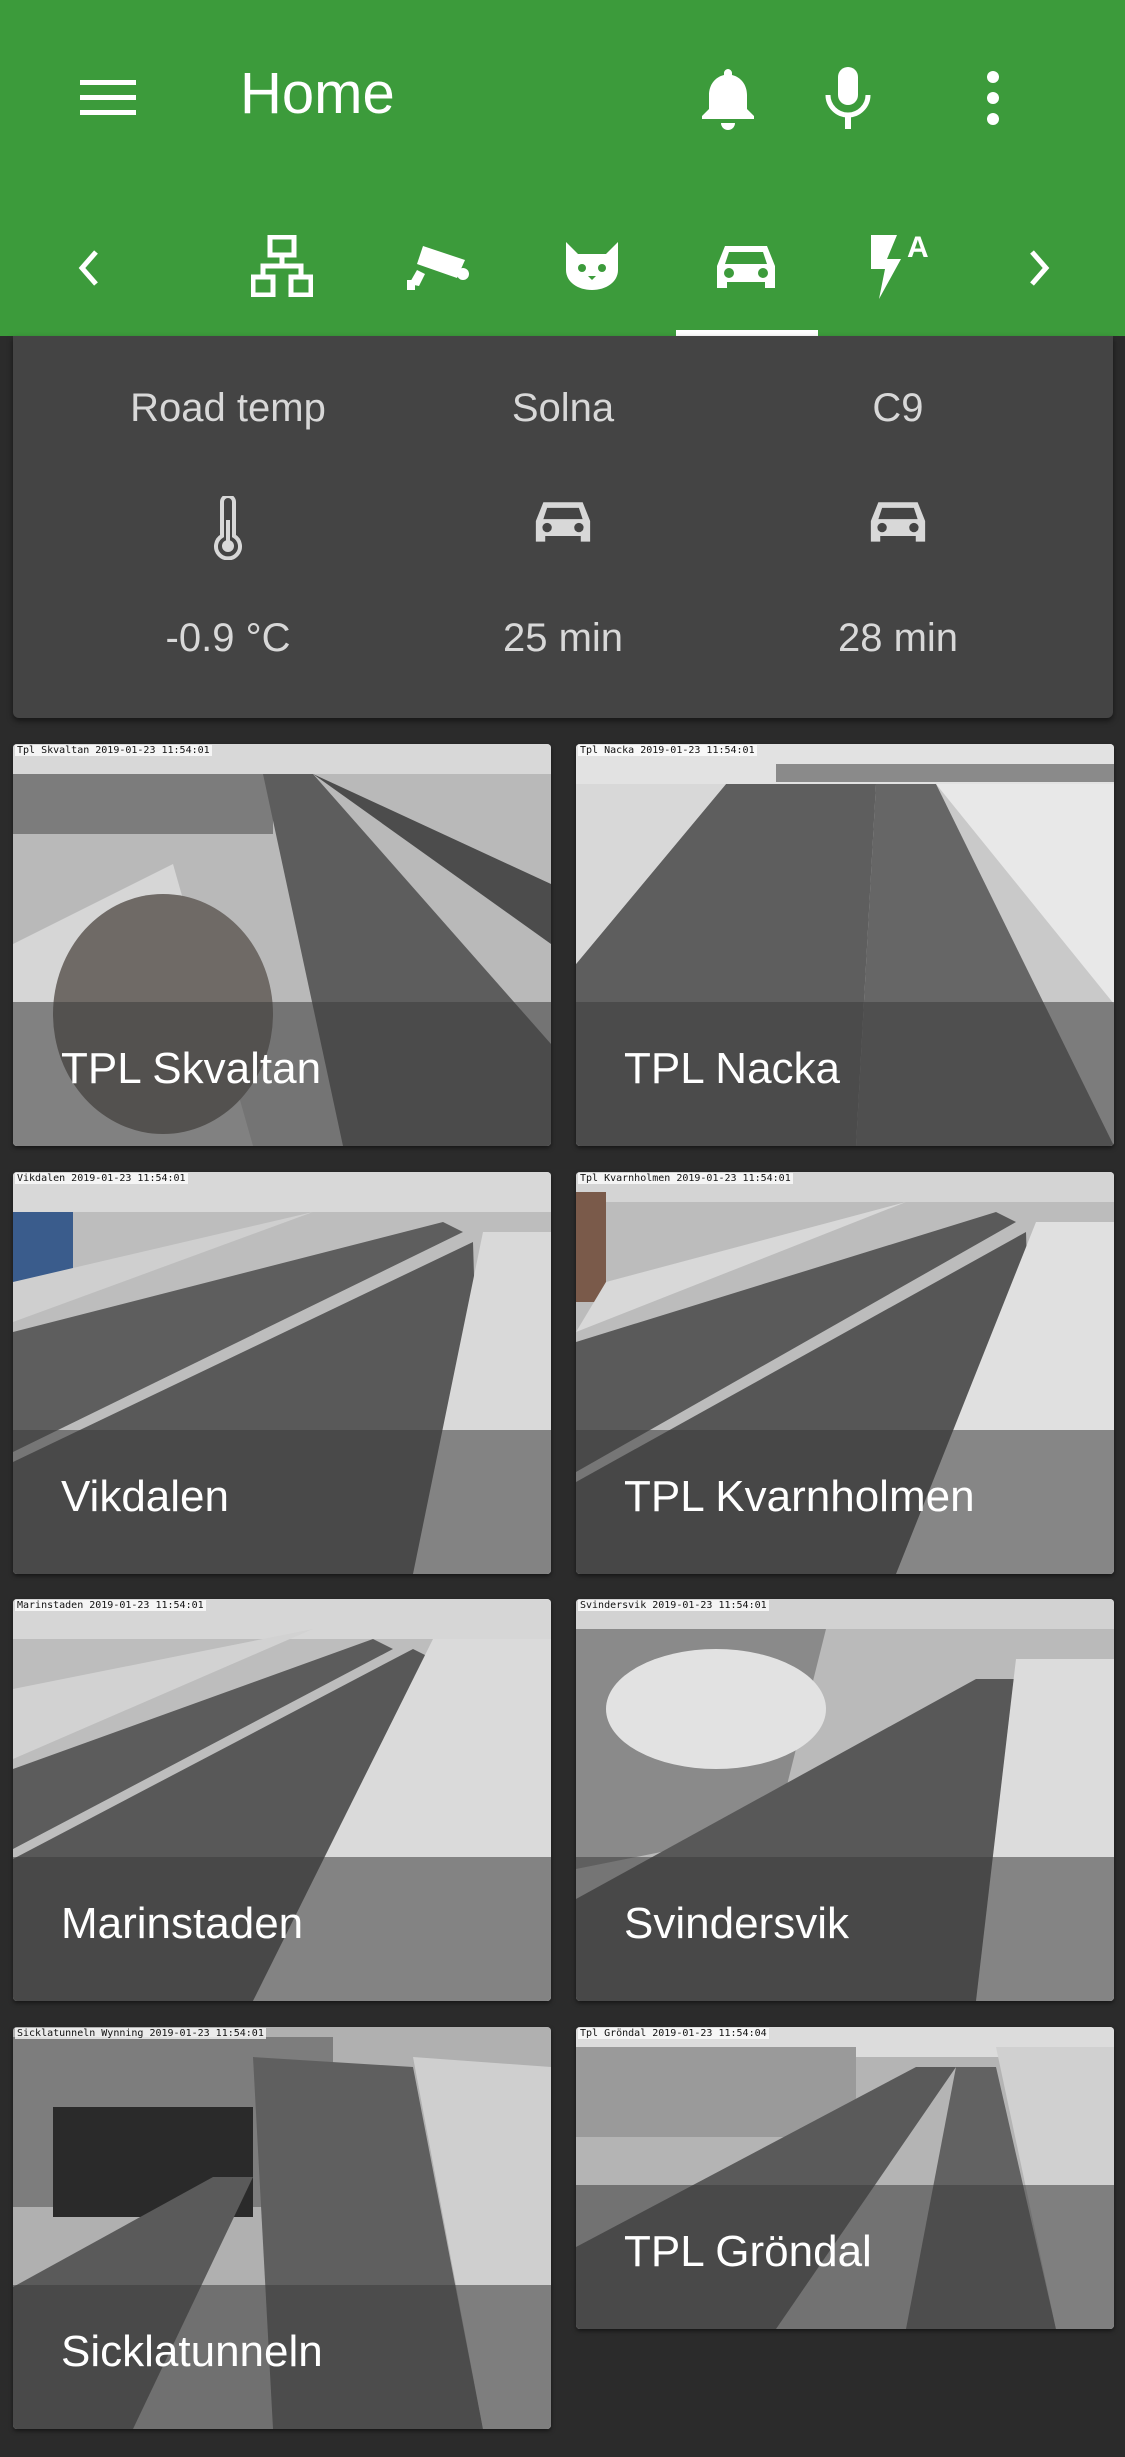 This screenshot has width=1125, height=2457. I want to click on cctv-icon, so click(438, 268).